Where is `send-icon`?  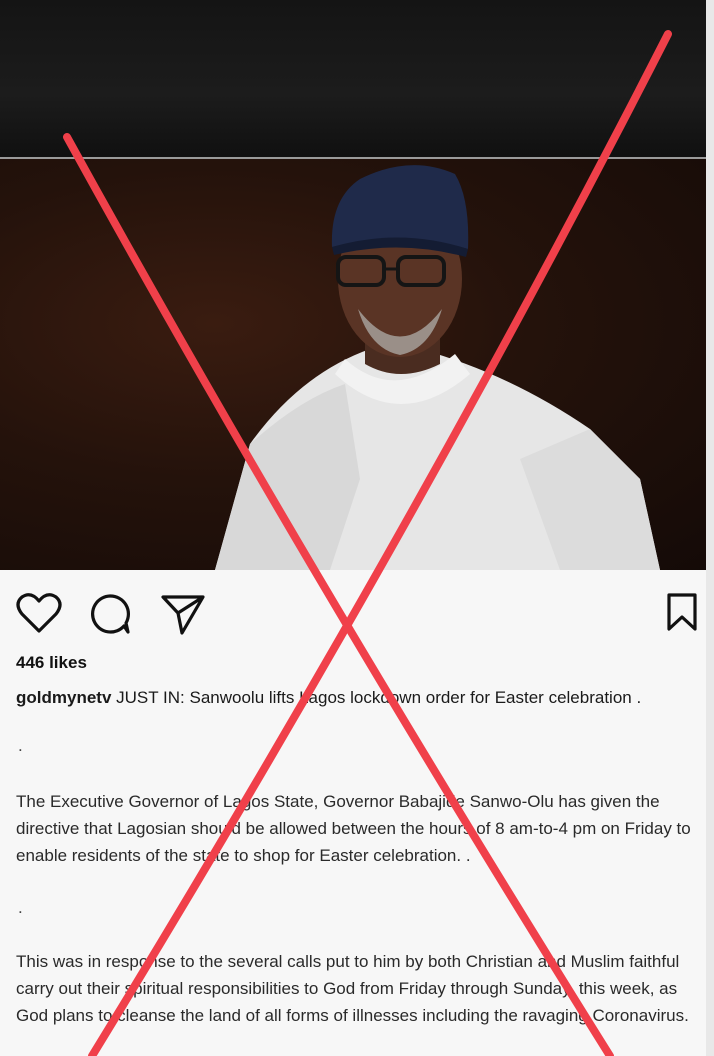
send-icon is located at coordinates (183, 616).